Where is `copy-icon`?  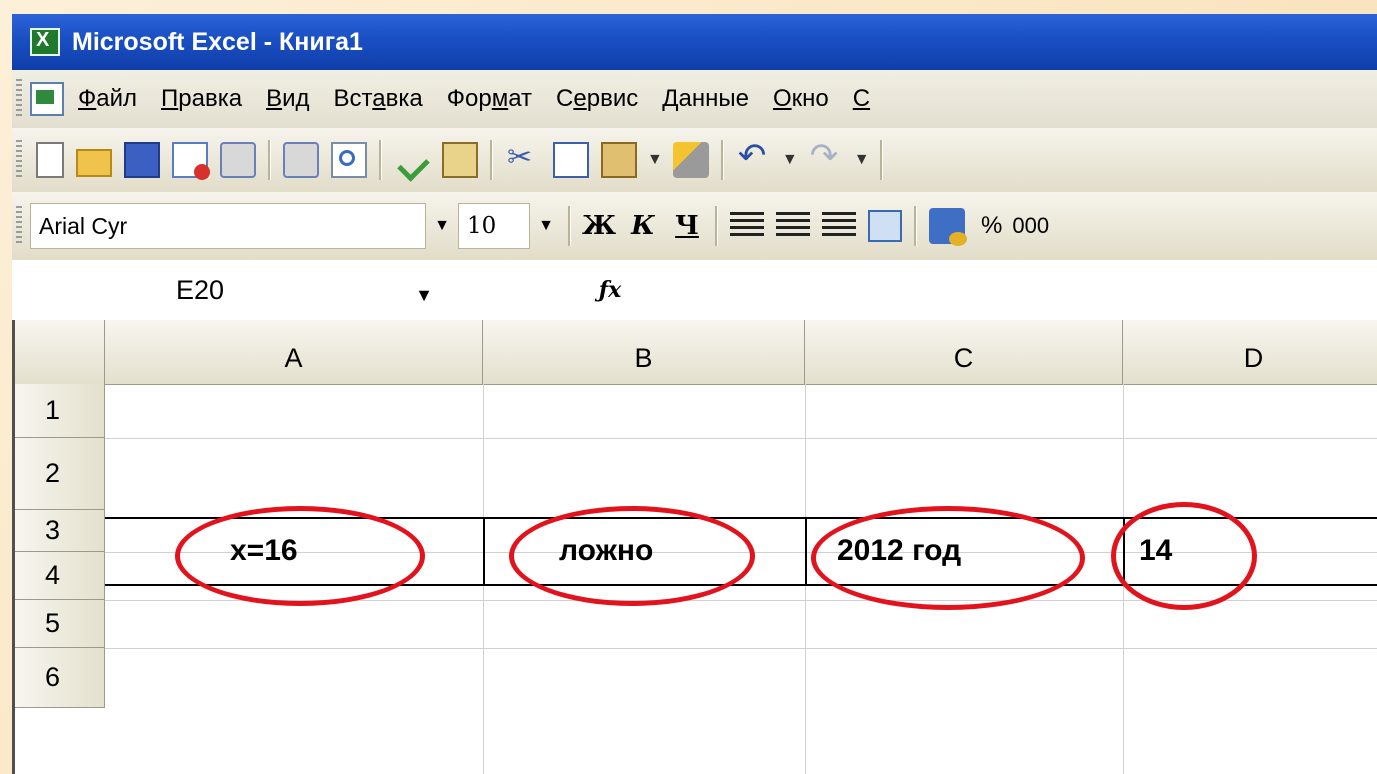 copy-icon is located at coordinates (571, 160).